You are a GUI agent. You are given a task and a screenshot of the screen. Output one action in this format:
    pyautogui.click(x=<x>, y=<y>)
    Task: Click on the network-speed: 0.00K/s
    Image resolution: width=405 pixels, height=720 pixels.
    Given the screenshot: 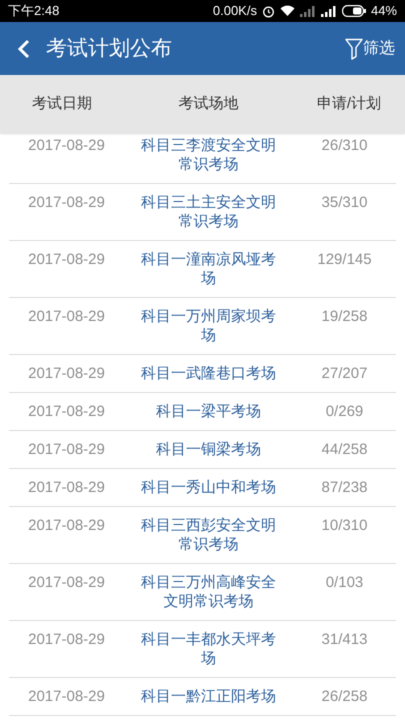 What is the action you would take?
    pyautogui.click(x=234, y=11)
    